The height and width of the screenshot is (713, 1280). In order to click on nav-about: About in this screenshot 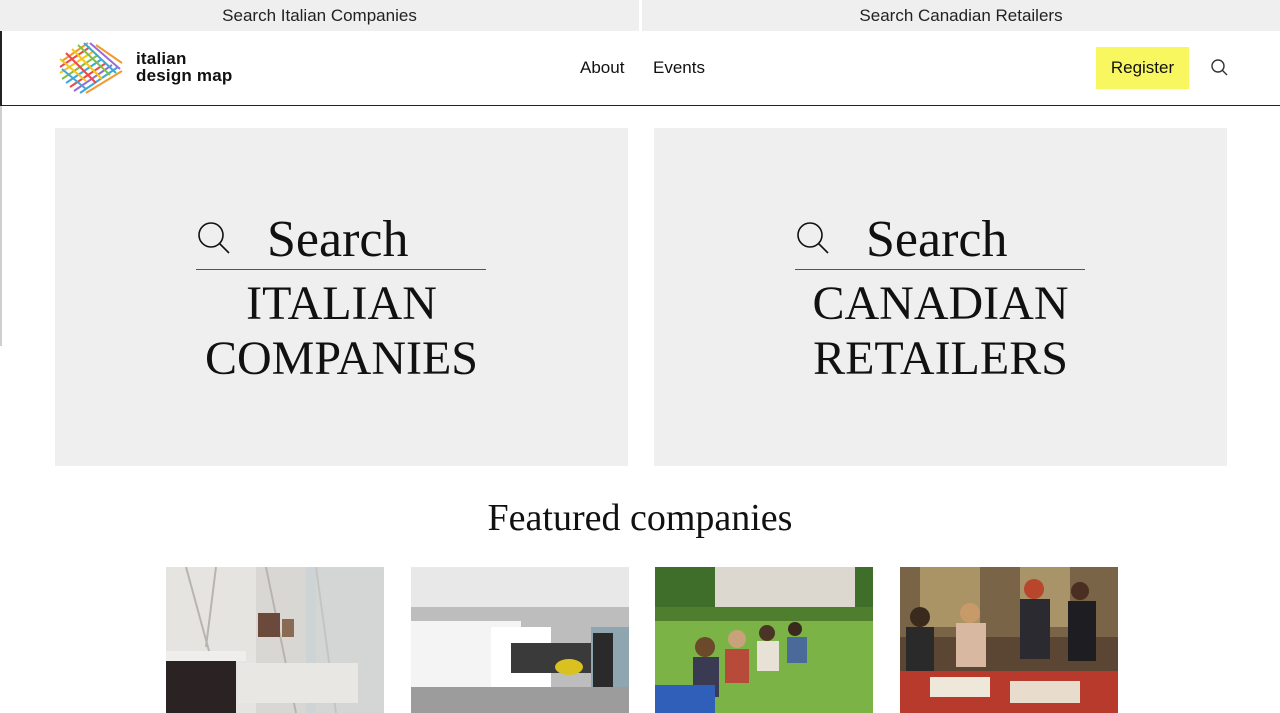, I will do `click(602, 68)`.